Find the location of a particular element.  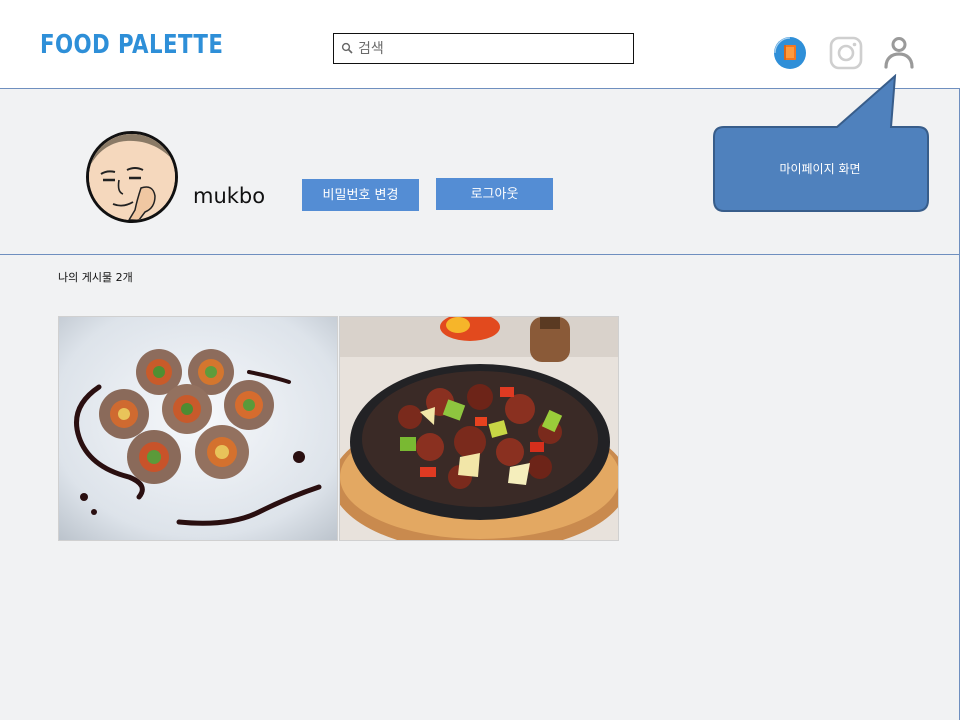

post-count-label: 나의 게시물 2개 is located at coordinates (95, 277).